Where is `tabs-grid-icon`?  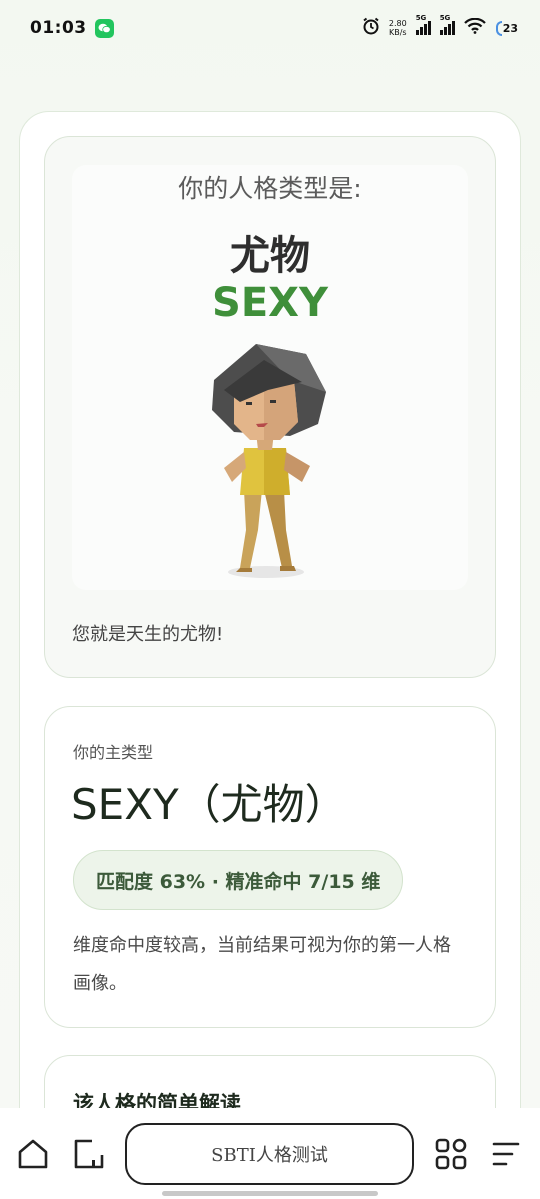 tabs-grid-icon is located at coordinates (451, 1154).